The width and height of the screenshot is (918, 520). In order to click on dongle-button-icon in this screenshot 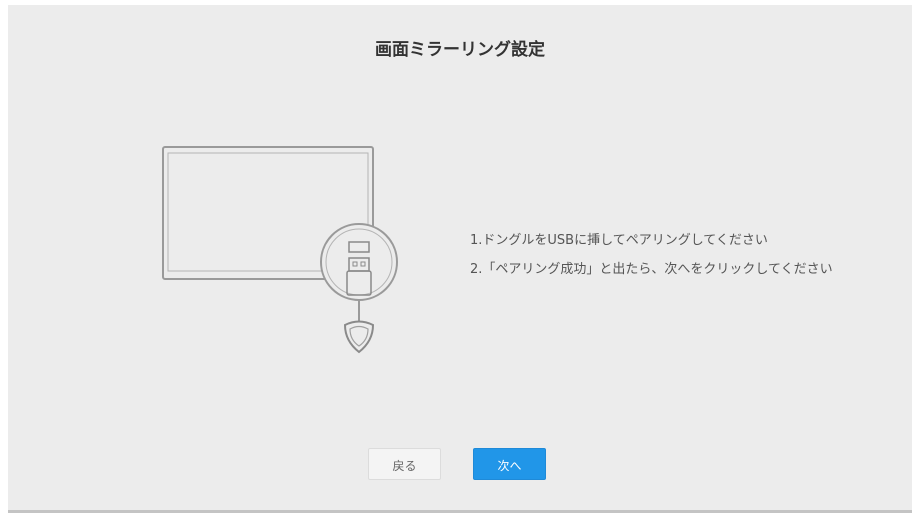, I will do `click(359, 337)`.